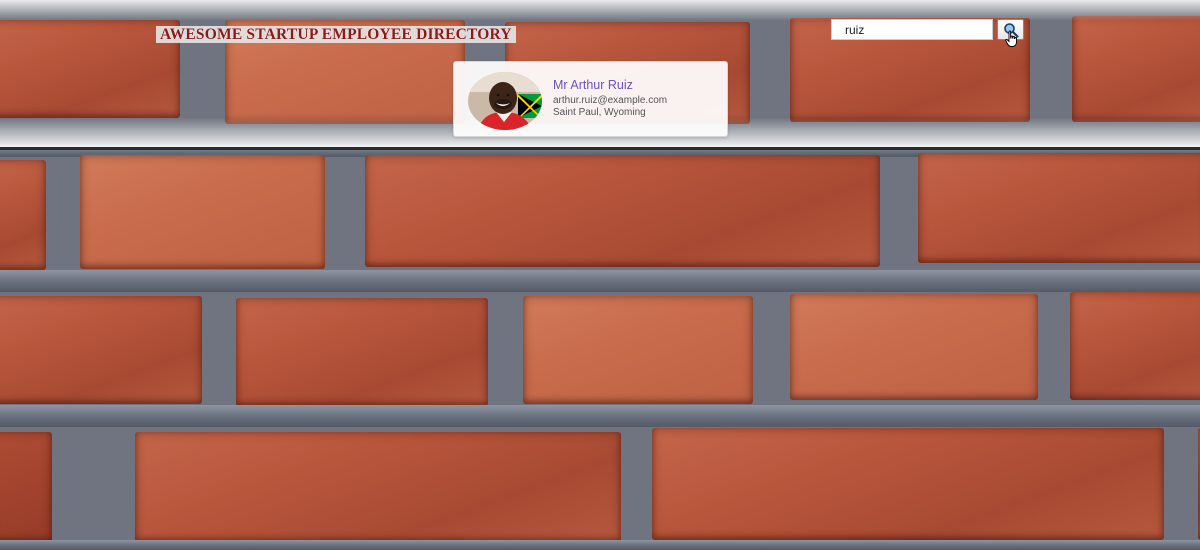 This screenshot has height=550, width=1200. I want to click on employee-email: arthur.ruiz@example.com, so click(610, 100).